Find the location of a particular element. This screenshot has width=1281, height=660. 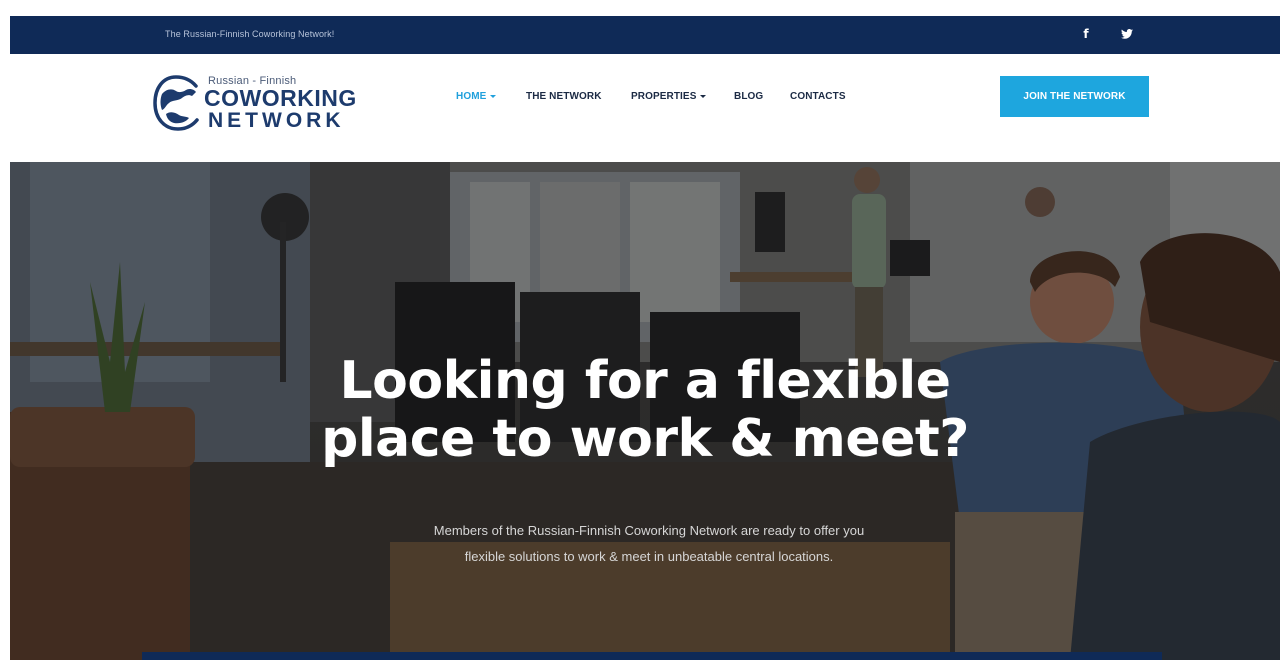

nav-item-label: BLOG is located at coordinates (749, 96).